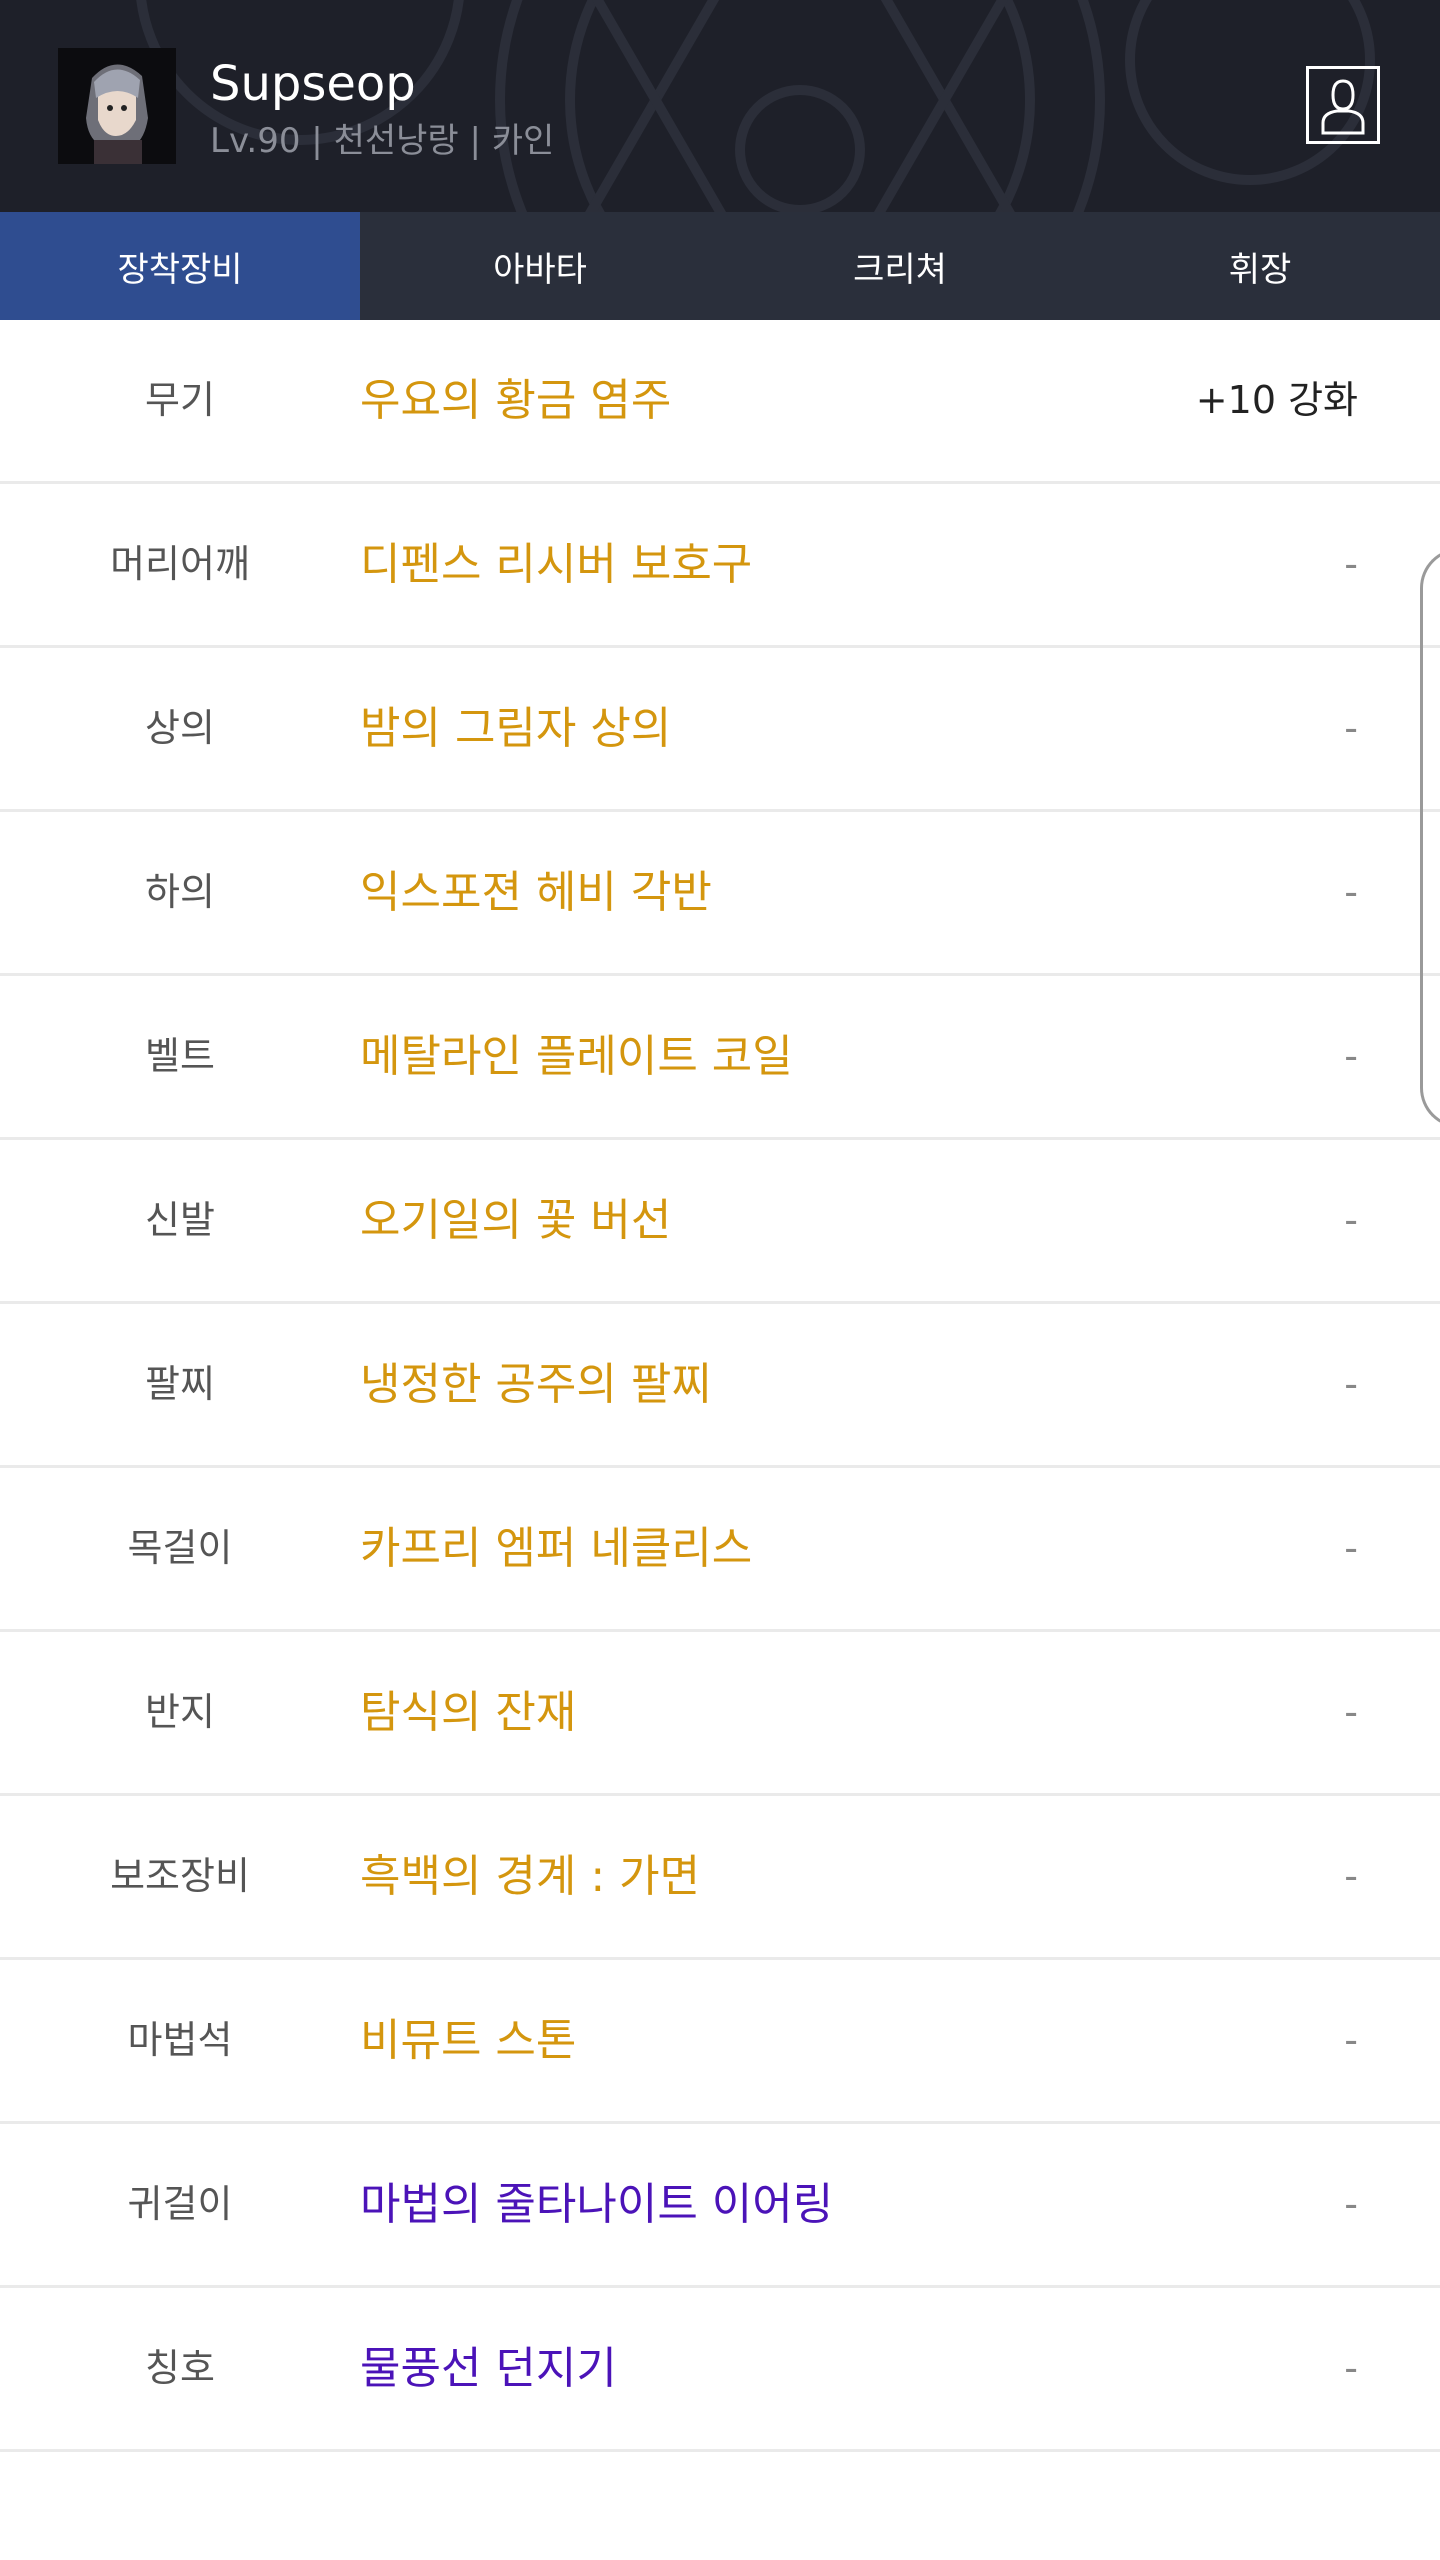 This screenshot has width=1440, height=2560. Describe the element at coordinates (468, 1712) in the screenshot. I see `item-name: 탐식의 잔재` at that location.